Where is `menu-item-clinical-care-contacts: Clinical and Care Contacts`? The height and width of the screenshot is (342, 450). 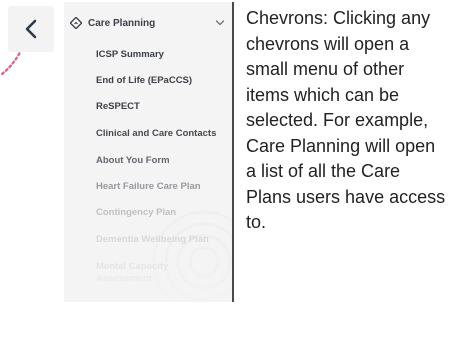
menu-item-clinical-care-contacts: Clinical and Care Contacts is located at coordinates (161, 136).